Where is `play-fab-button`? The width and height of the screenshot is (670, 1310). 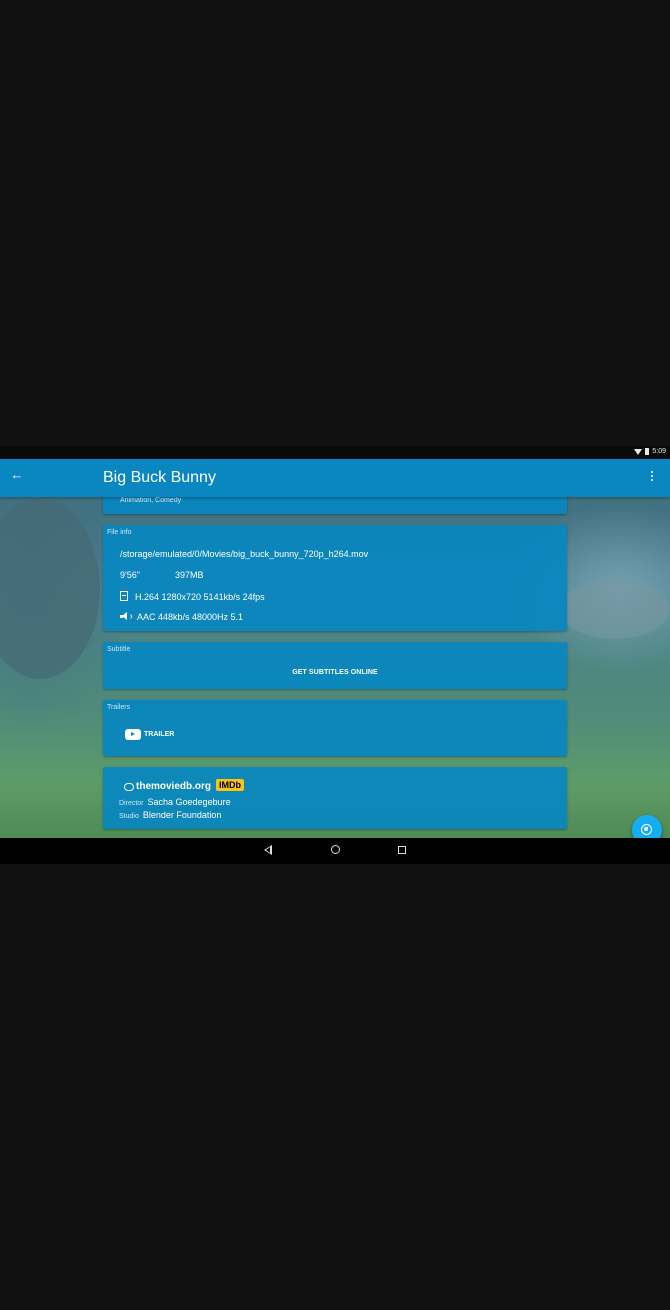
play-fab-button is located at coordinates (647, 826).